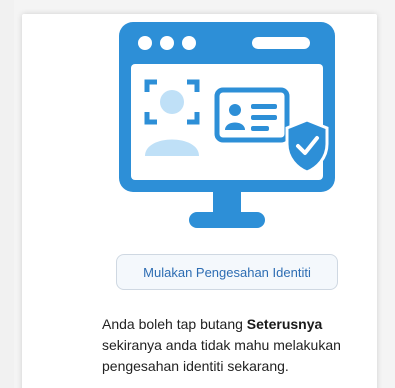 This screenshot has height=388, width=395. I want to click on next-button-reference: Seterusnya, so click(284, 324).